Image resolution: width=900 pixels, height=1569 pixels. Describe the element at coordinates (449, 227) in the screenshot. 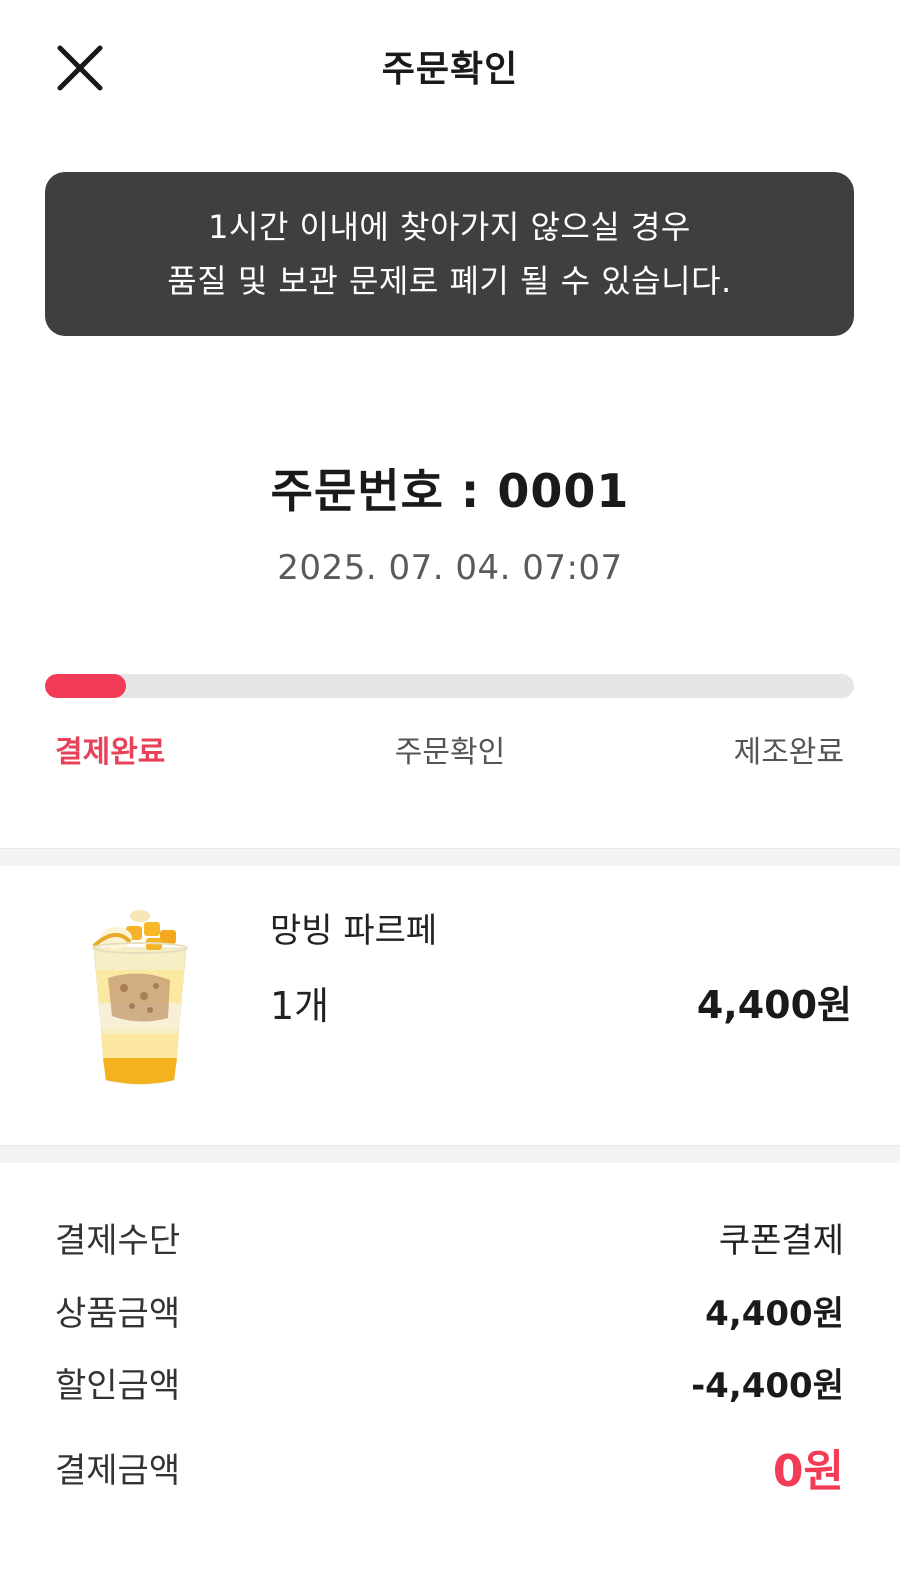

I see `notice-line-1: 1시간 이내에 찾아가지 않으실 경우` at that location.